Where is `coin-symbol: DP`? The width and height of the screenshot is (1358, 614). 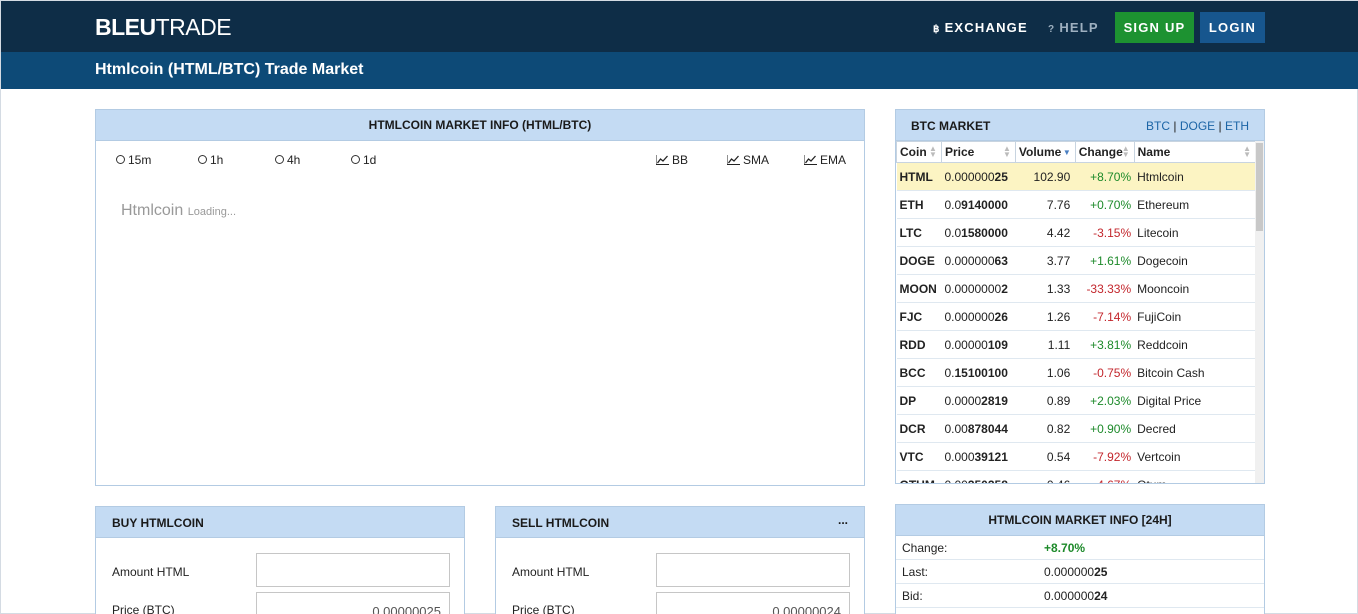
coin-symbol: DP is located at coordinates (919, 400).